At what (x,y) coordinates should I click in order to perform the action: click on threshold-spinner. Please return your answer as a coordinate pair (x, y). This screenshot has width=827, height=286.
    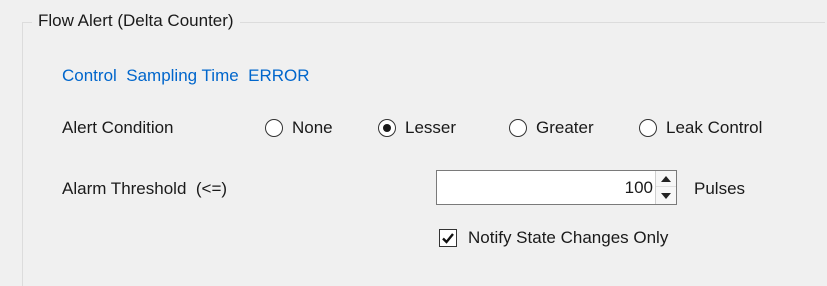
    Looking at the image, I should click on (665, 187).